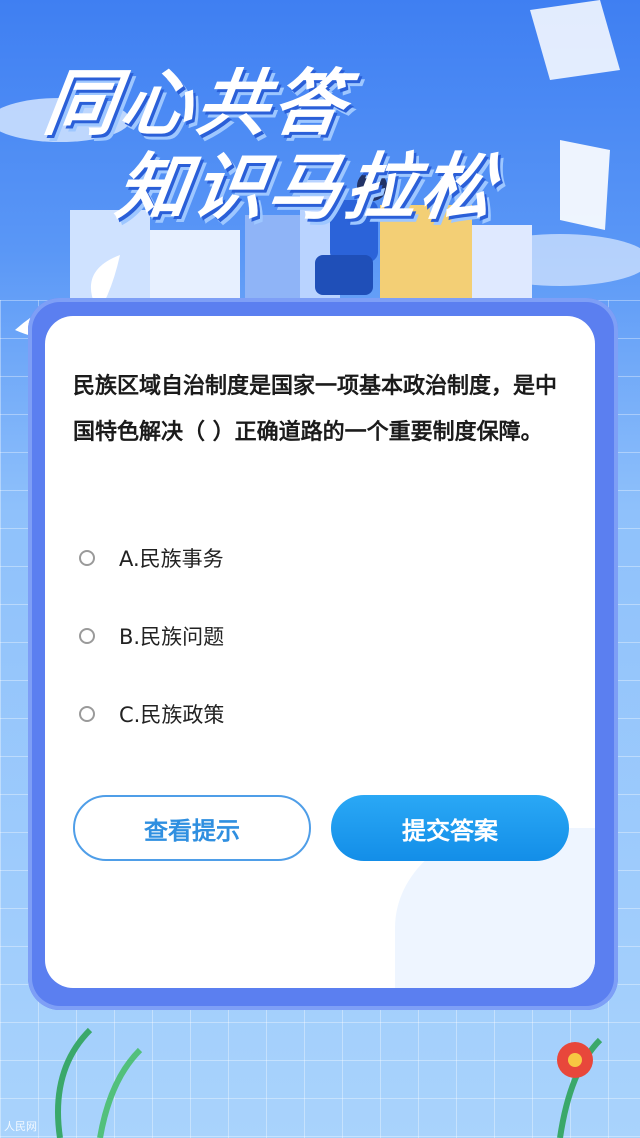  I want to click on option-b-label: B.民族问题, so click(172, 637).